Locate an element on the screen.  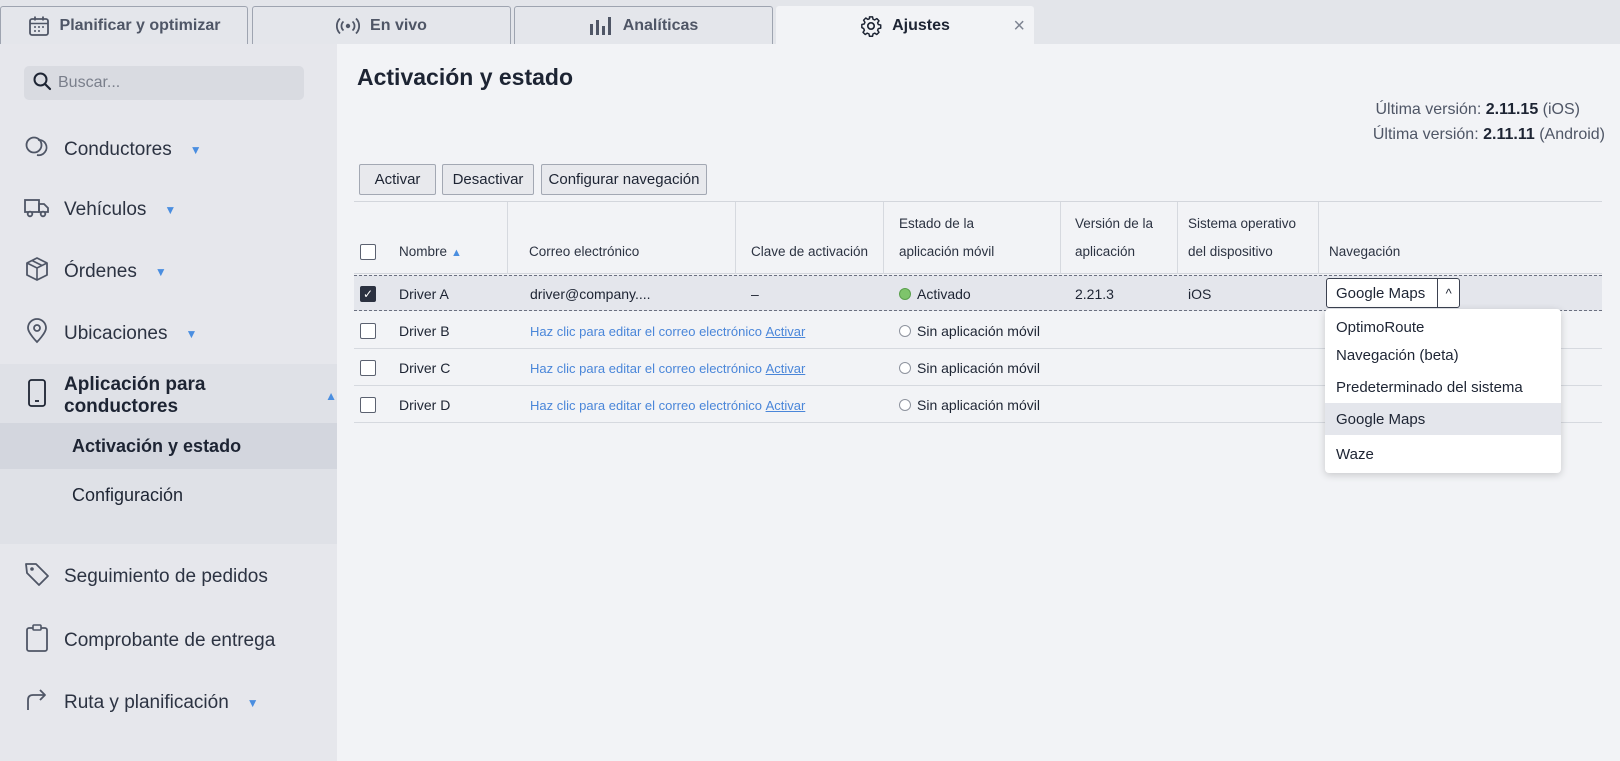
row-select-cell is located at coordinates (368, 368).